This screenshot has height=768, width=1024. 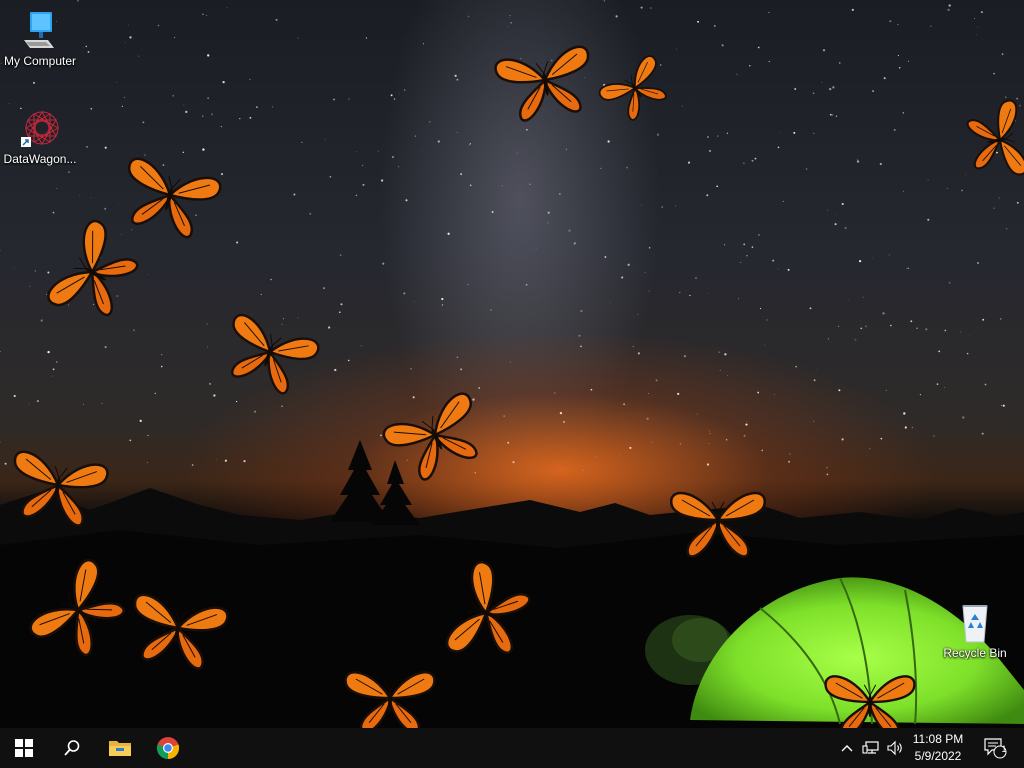 I want to click on network-icon, so click(x=870, y=747).